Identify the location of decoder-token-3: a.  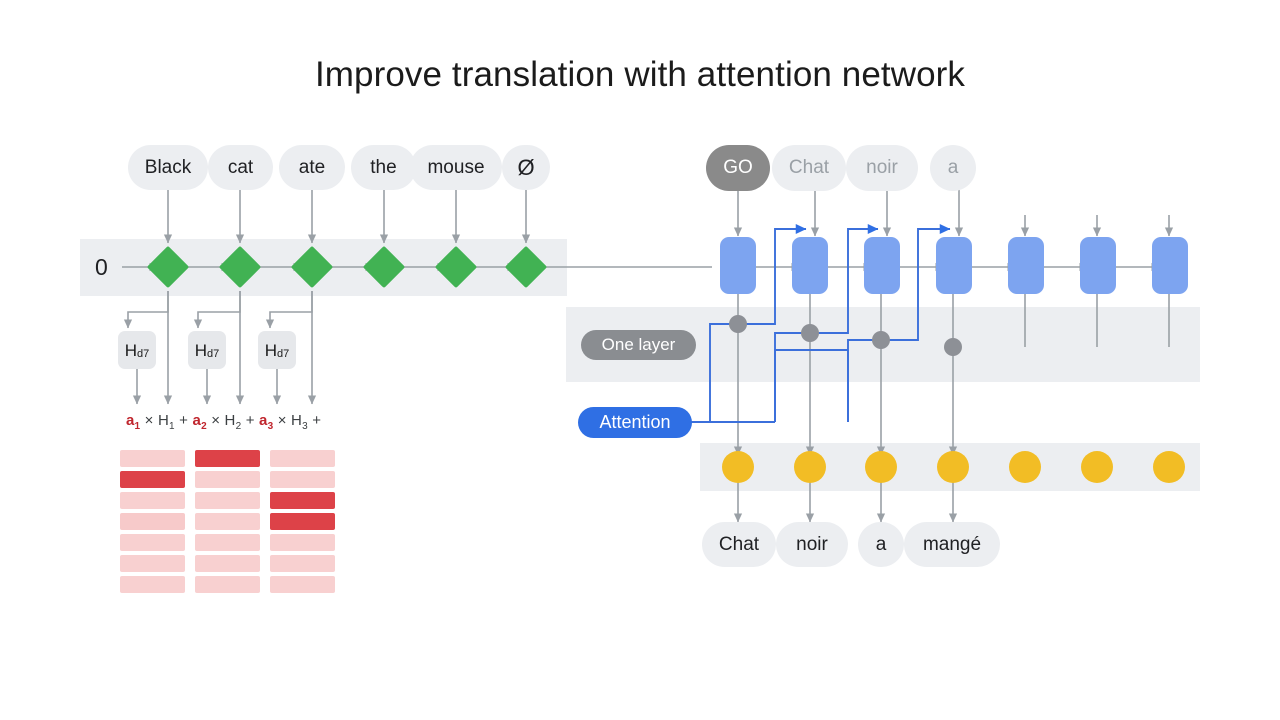
(953, 168).